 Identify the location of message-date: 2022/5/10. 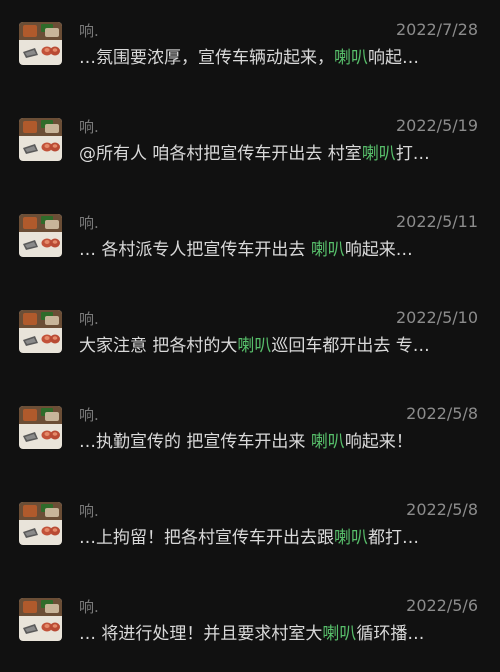
(436, 317).